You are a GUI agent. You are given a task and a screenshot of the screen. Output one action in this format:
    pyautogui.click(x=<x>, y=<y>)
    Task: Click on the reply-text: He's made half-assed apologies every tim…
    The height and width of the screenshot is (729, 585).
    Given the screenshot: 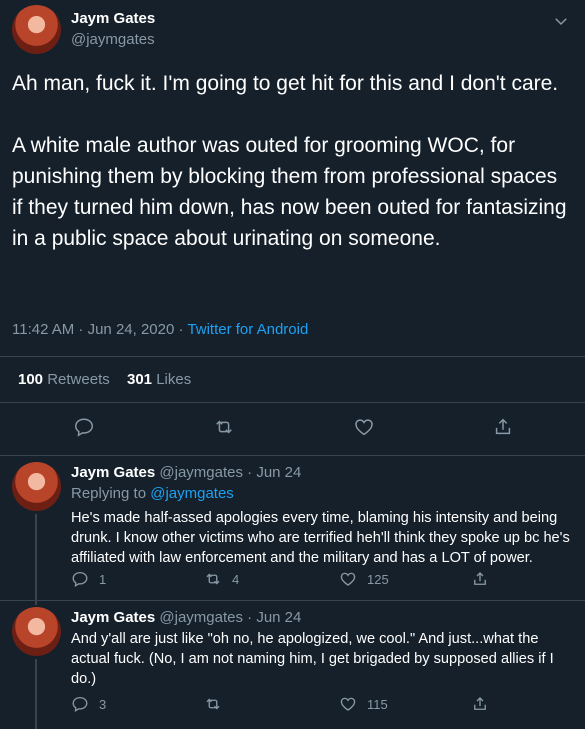 What is the action you would take?
    pyautogui.click(x=320, y=538)
    